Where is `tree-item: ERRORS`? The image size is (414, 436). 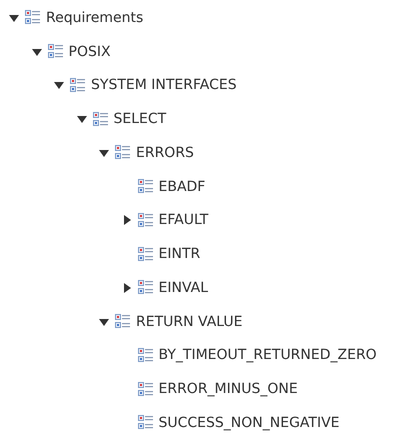
tree-item: ERRORS is located at coordinates (164, 152).